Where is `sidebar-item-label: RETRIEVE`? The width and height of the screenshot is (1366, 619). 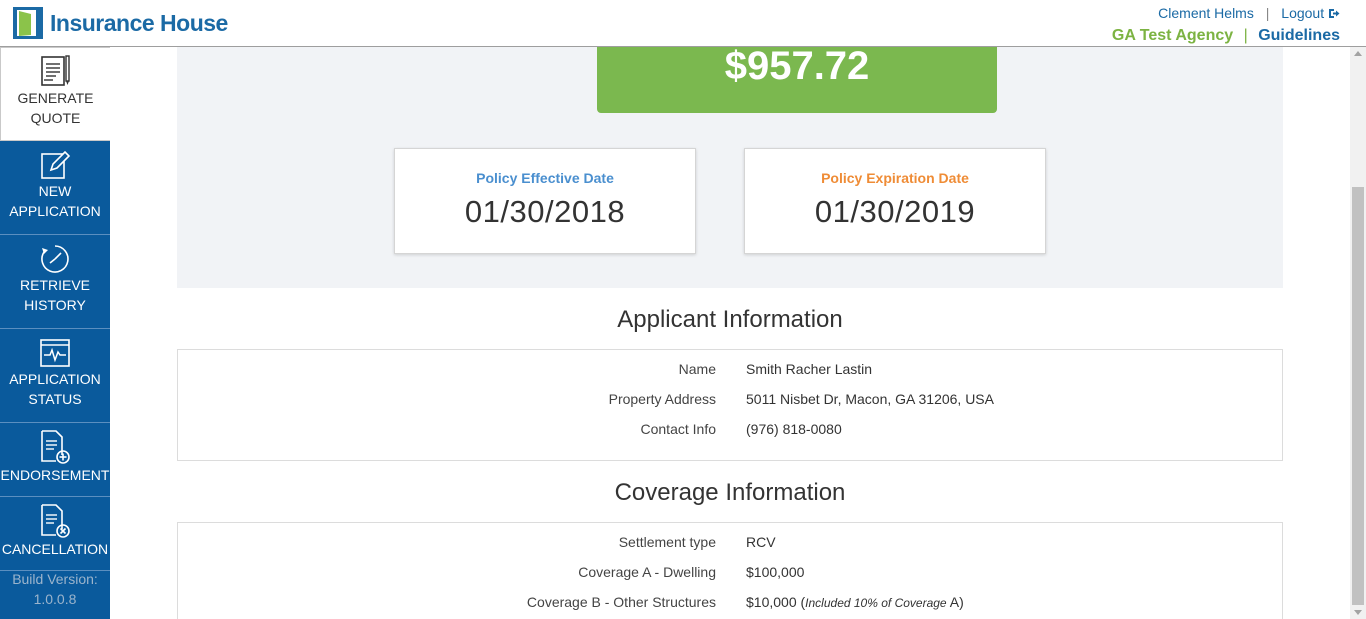
sidebar-item-label: RETRIEVE is located at coordinates (54, 285).